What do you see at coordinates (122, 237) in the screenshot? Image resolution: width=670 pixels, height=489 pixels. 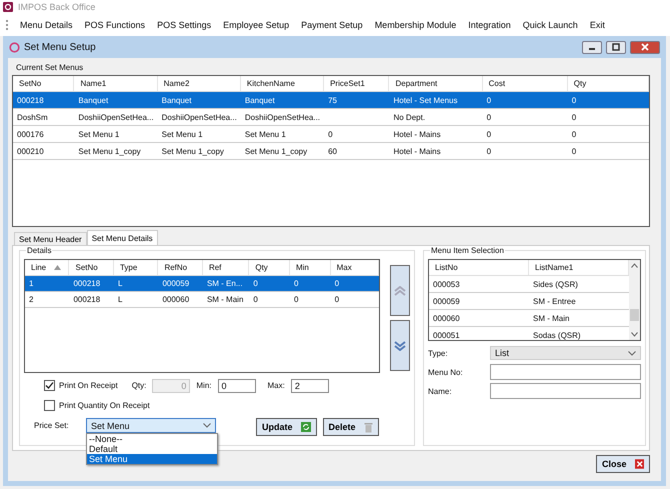 I see `tab: Set Menu Details` at bounding box center [122, 237].